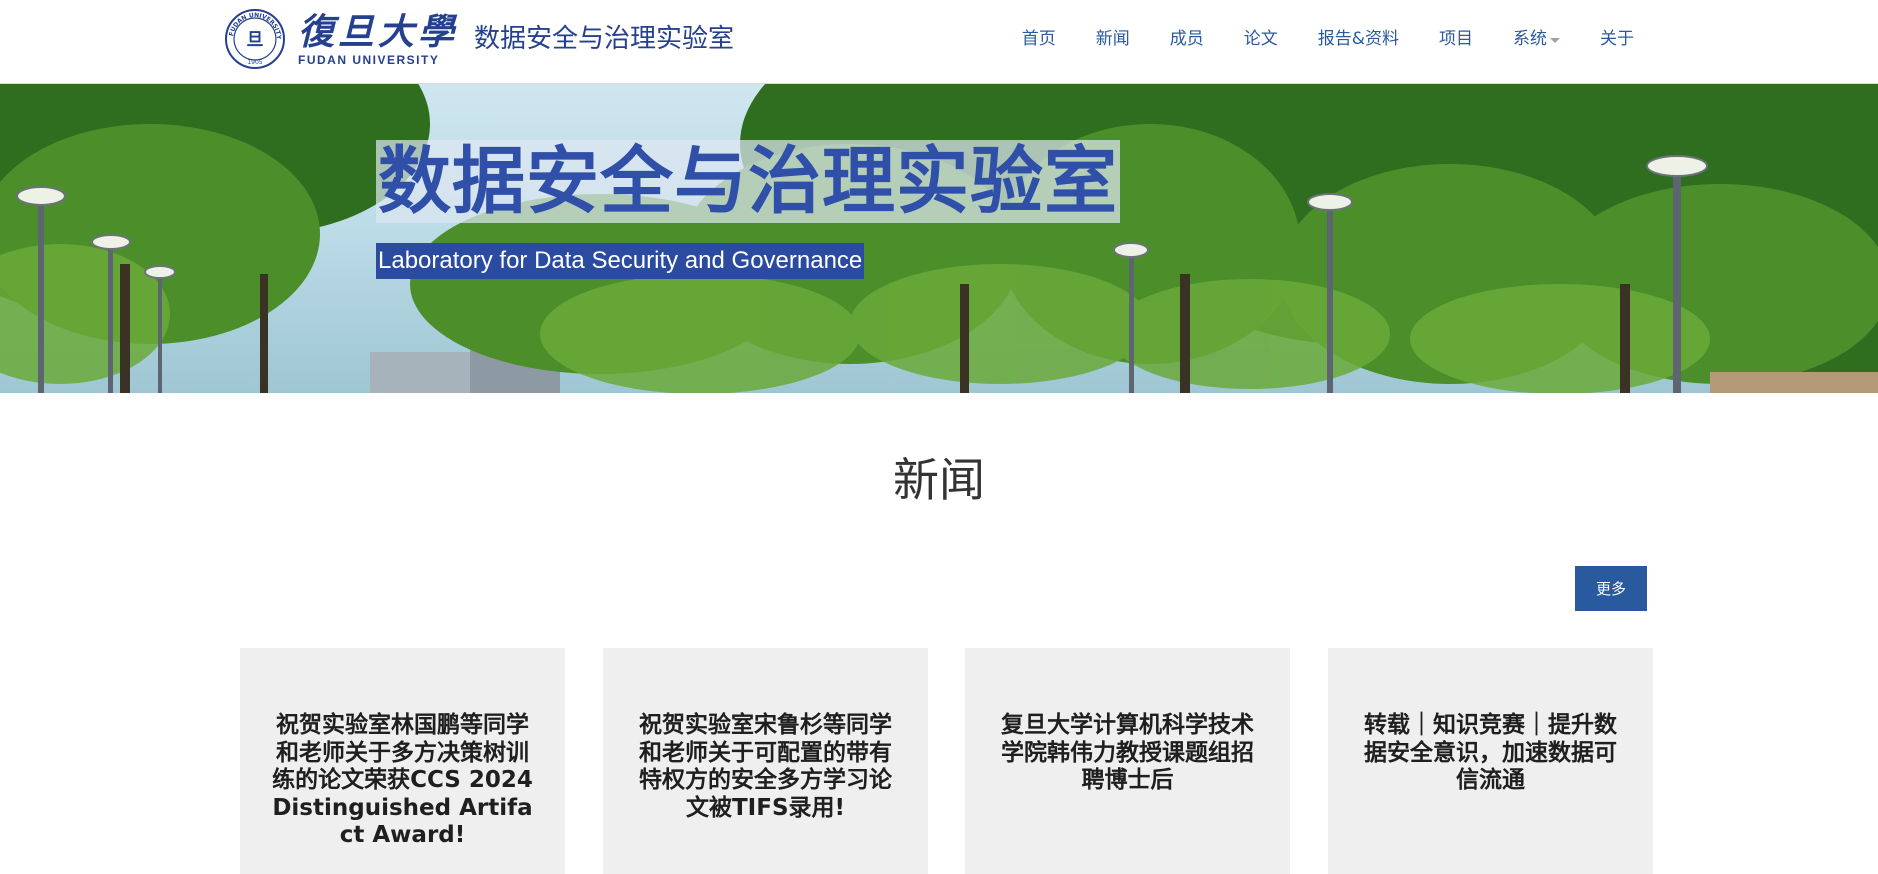 The height and width of the screenshot is (874, 1878). What do you see at coordinates (1490, 752) in the screenshot?
I see `news-card-title: 转载｜知识竞赛｜提升数据安全意识，加速数据可信流通` at bounding box center [1490, 752].